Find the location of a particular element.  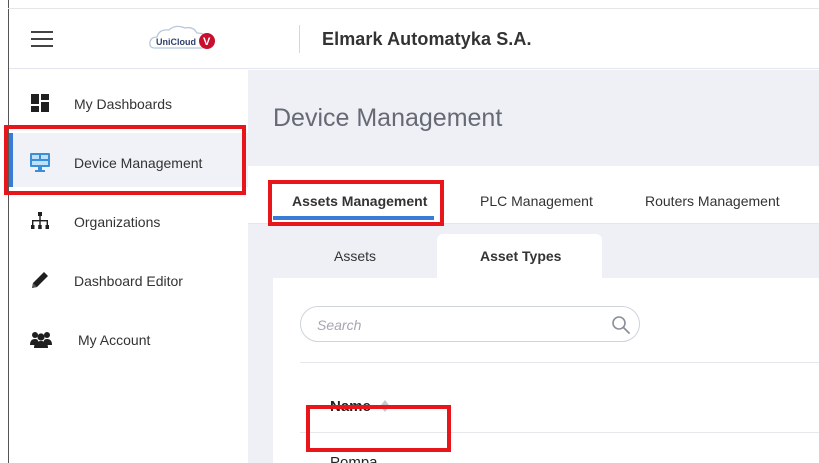

search-icon is located at coordinates (621, 325).